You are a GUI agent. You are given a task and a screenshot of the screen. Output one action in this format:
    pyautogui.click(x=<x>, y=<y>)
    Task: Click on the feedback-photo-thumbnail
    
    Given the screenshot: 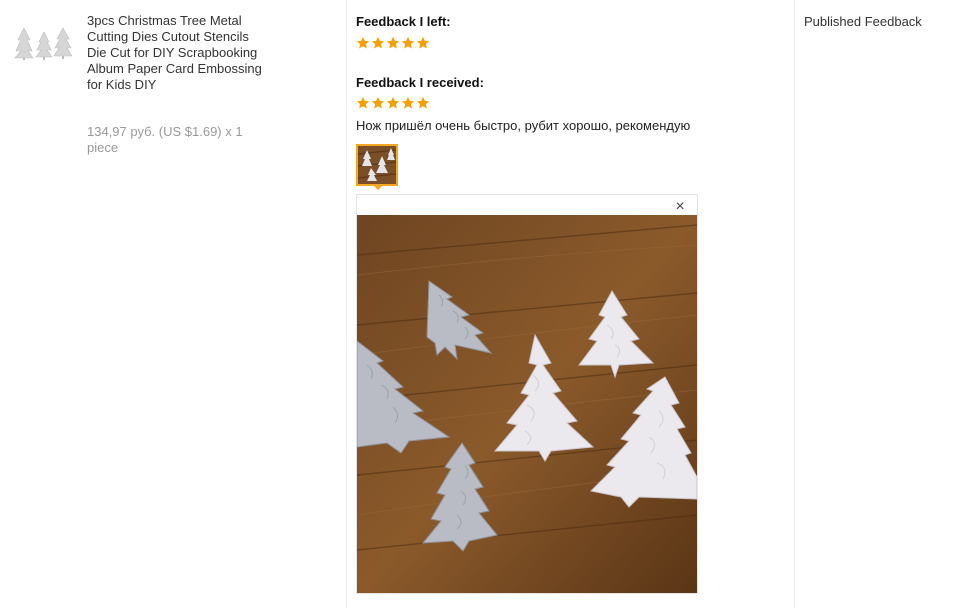 What is the action you would take?
    pyautogui.click(x=377, y=165)
    